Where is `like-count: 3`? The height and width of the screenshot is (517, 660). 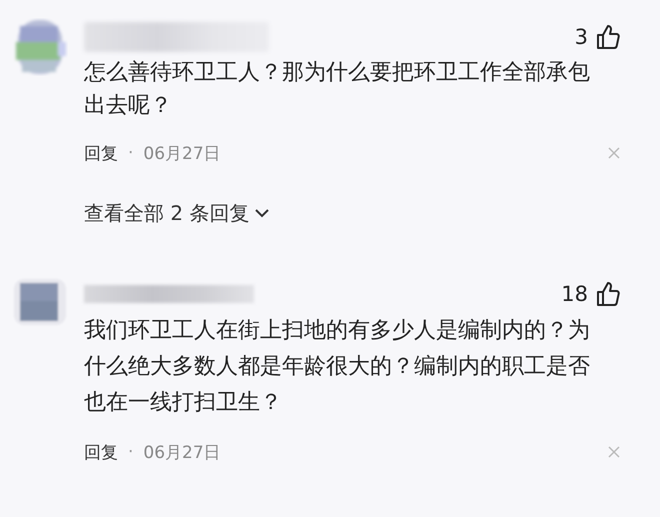 like-count: 3 is located at coordinates (581, 37).